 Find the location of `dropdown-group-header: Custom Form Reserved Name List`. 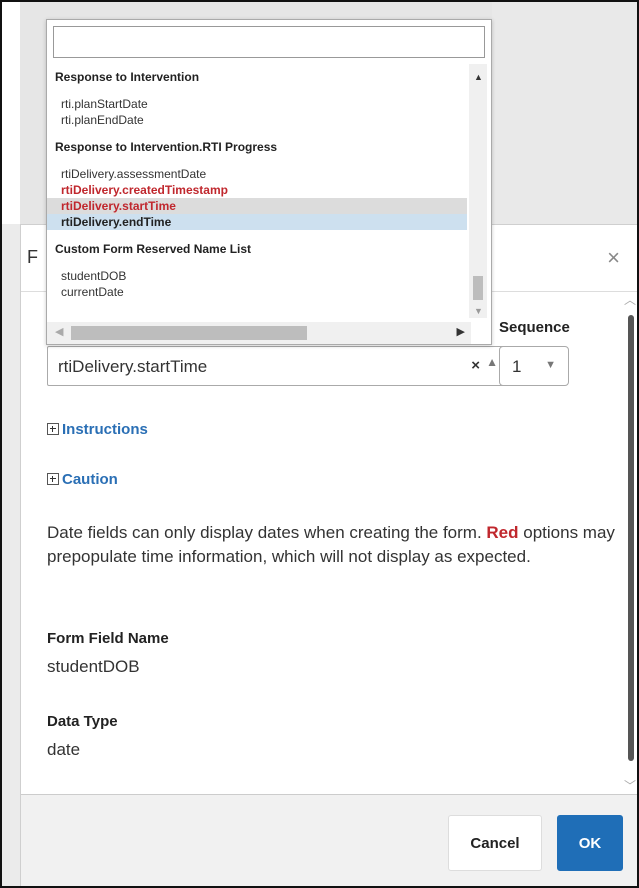

dropdown-group-header: Custom Form Reserved Name List is located at coordinates (153, 249).